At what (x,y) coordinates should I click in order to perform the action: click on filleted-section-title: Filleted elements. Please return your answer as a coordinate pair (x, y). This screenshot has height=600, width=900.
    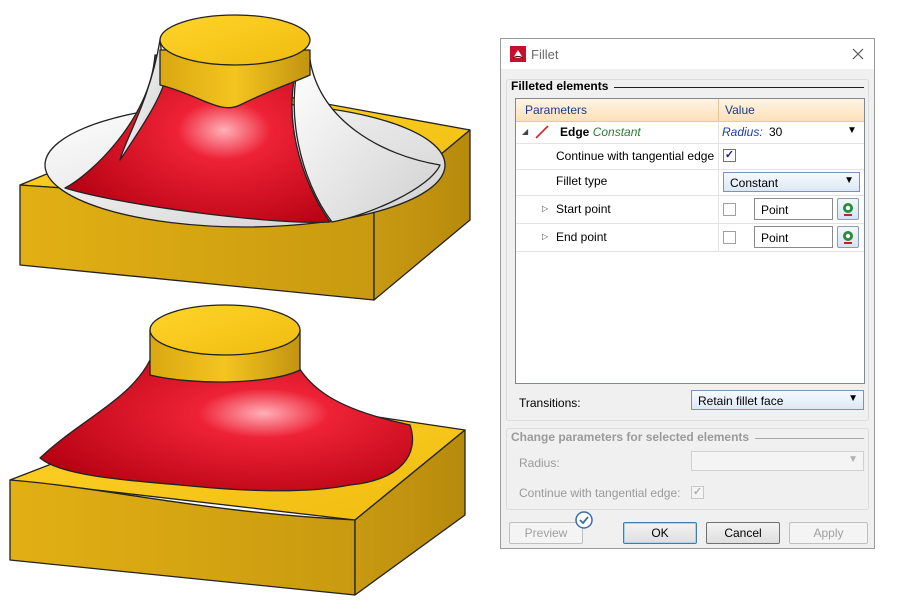
    Looking at the image, I should click on (687, 86).